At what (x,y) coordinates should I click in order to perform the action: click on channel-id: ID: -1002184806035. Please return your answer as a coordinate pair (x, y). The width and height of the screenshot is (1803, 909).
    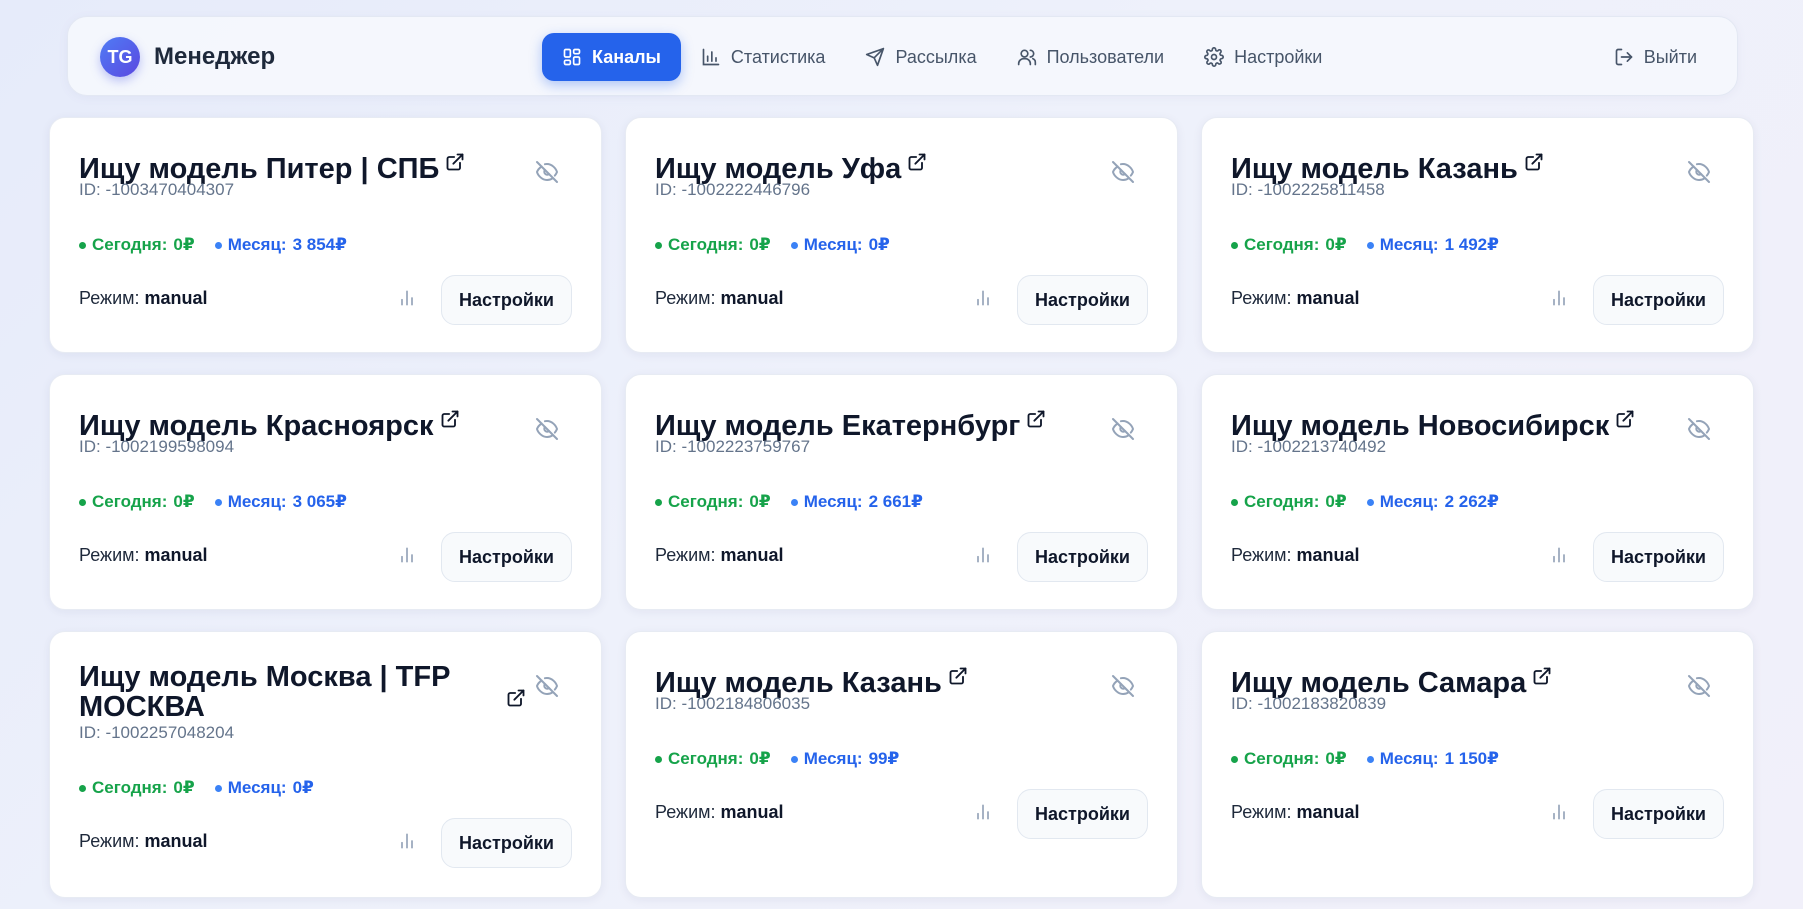
    Looking at the image, I should click on (733, 703).